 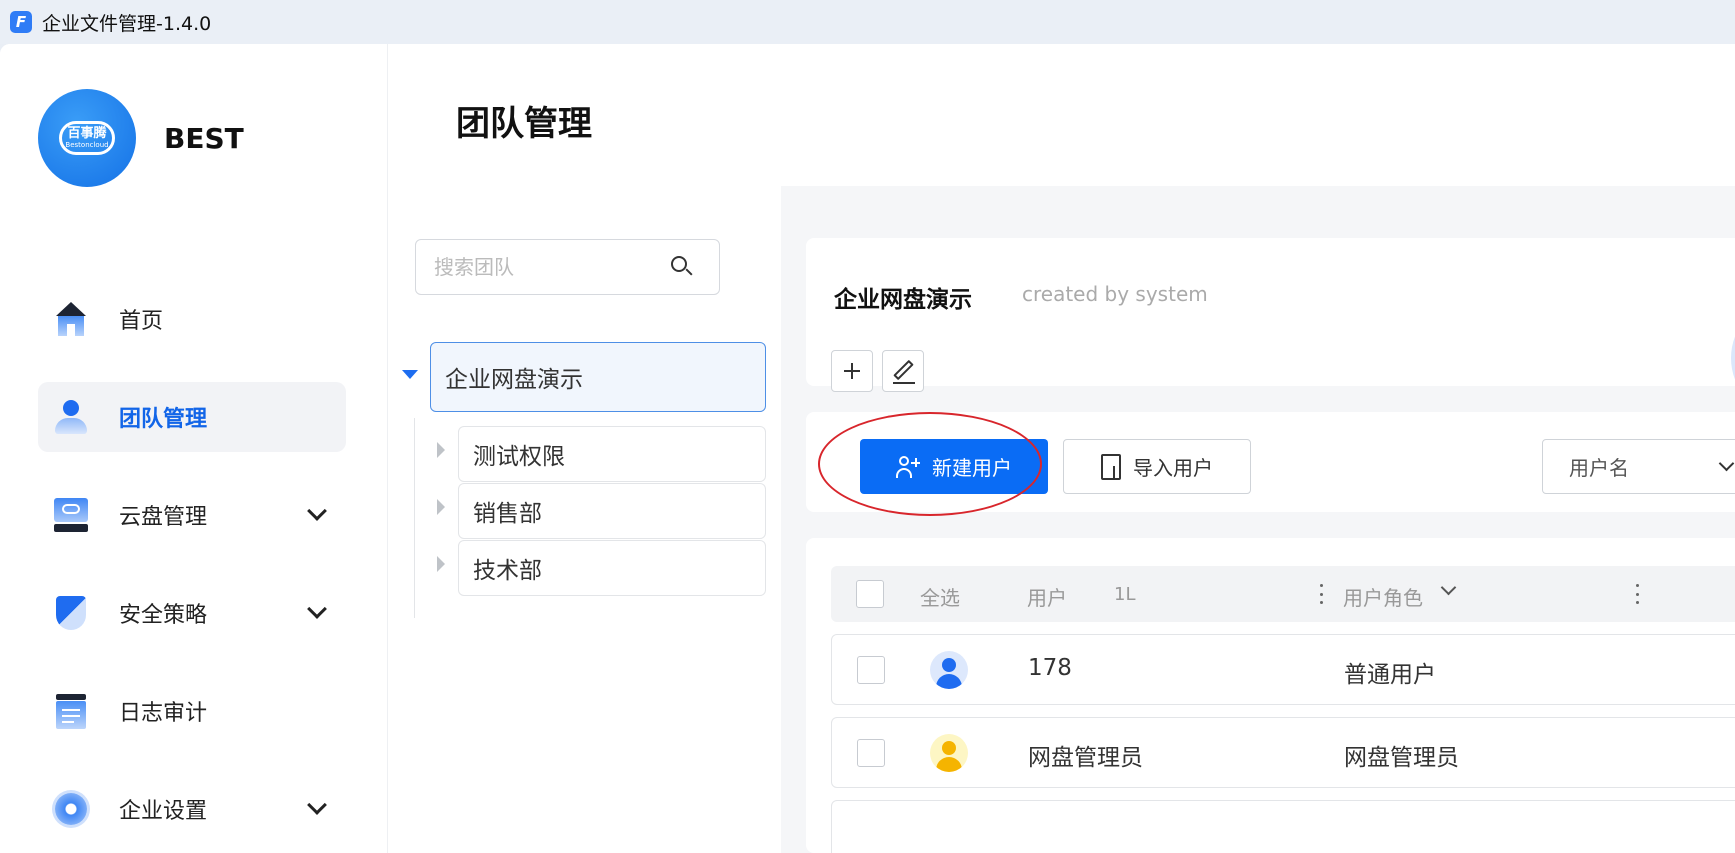 What do you see at coordinates (1270, 328) in the screenshot?
I see `team-info-card: 企业网盘演示 created by system` at bounding box center [1270, 328].